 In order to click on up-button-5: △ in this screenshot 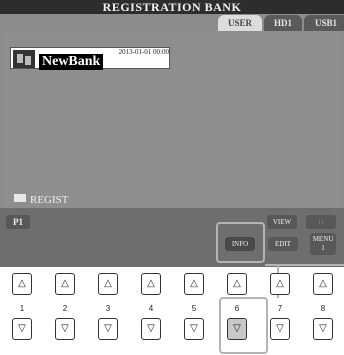, I will do `click(194, 284)`.